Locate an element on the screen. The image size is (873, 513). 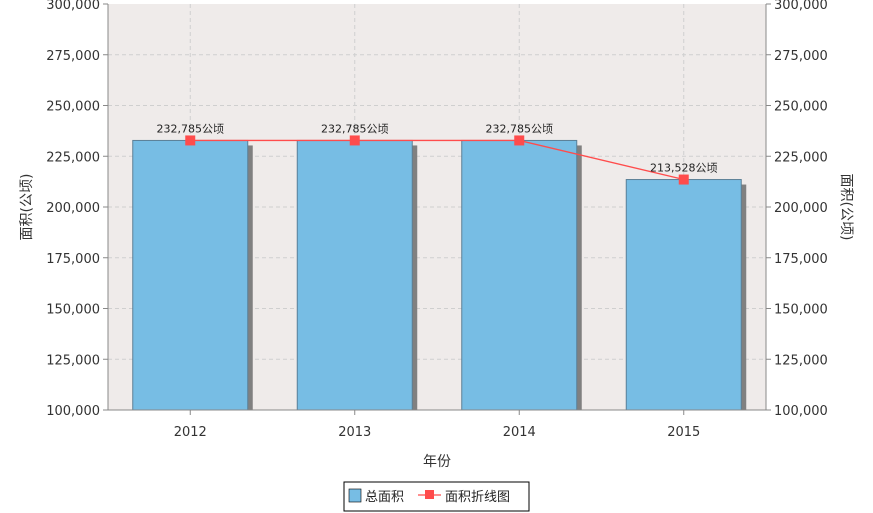
y-tick-label-right: 150,000 is located at coordinates (801, 310).